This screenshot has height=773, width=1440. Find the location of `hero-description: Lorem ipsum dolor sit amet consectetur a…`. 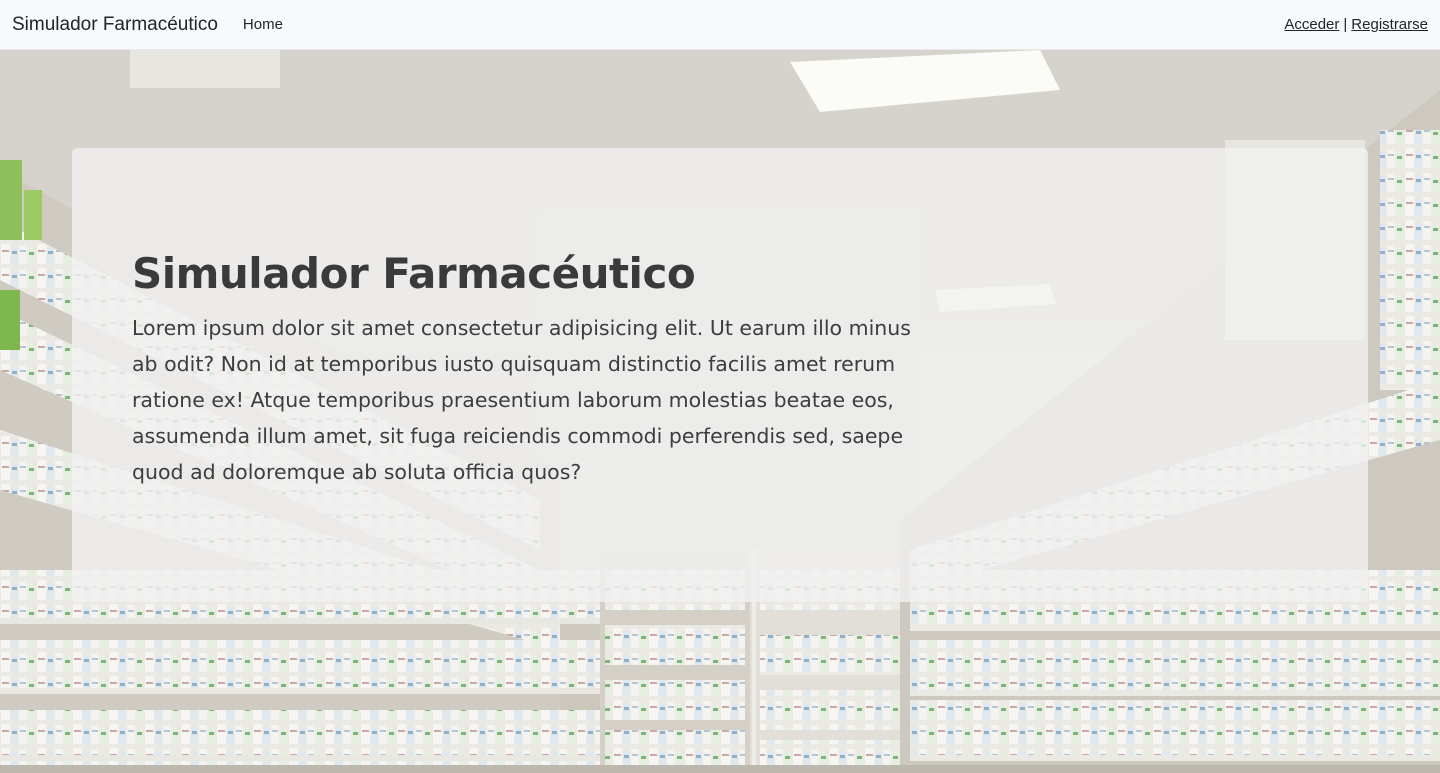

hero-description: Lorem ipsum dolor sit amet consectetur a… is located at coordinates (521, 400).